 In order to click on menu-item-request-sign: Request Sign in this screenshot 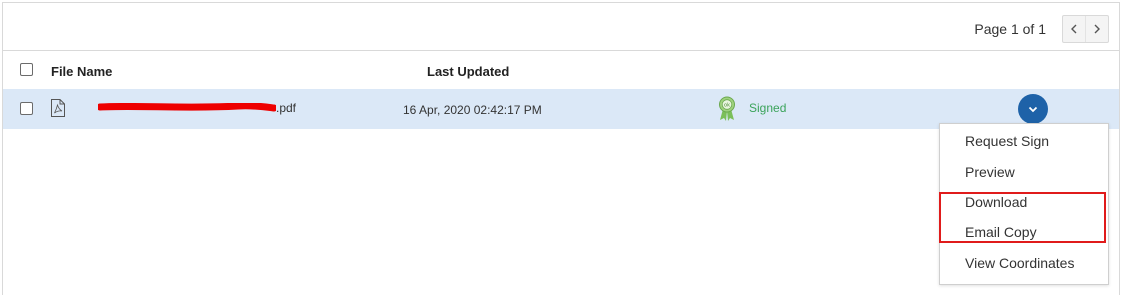, I will do `click(1007, 141)`.